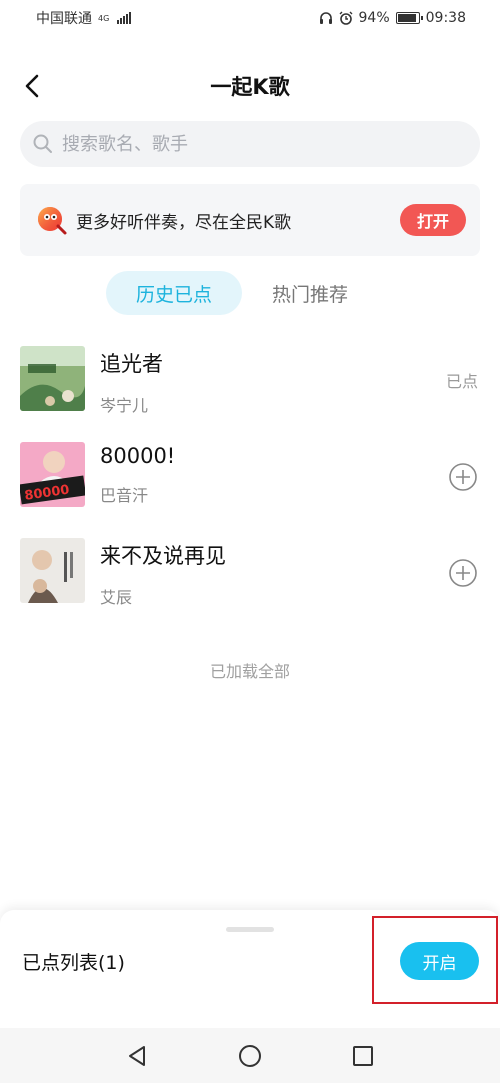 The height and width of the screenshot is (1083, 500). What do you see at coordinates (433, 220) in the screenshot?
I see `open-app-button: 打开` at bounding box center [433, 220].